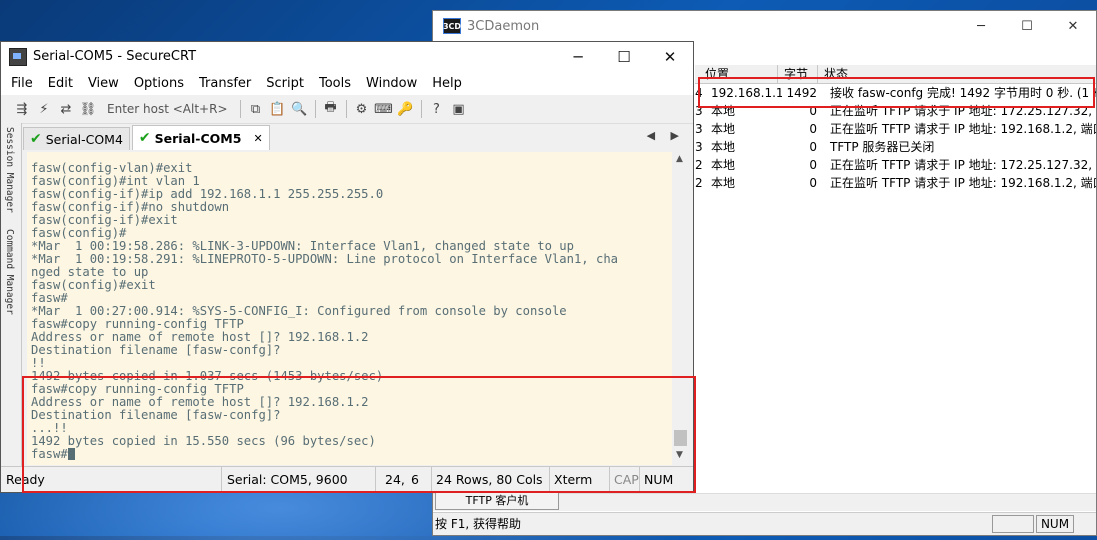  I want to click on scroll-thumb, so click(680, 438).